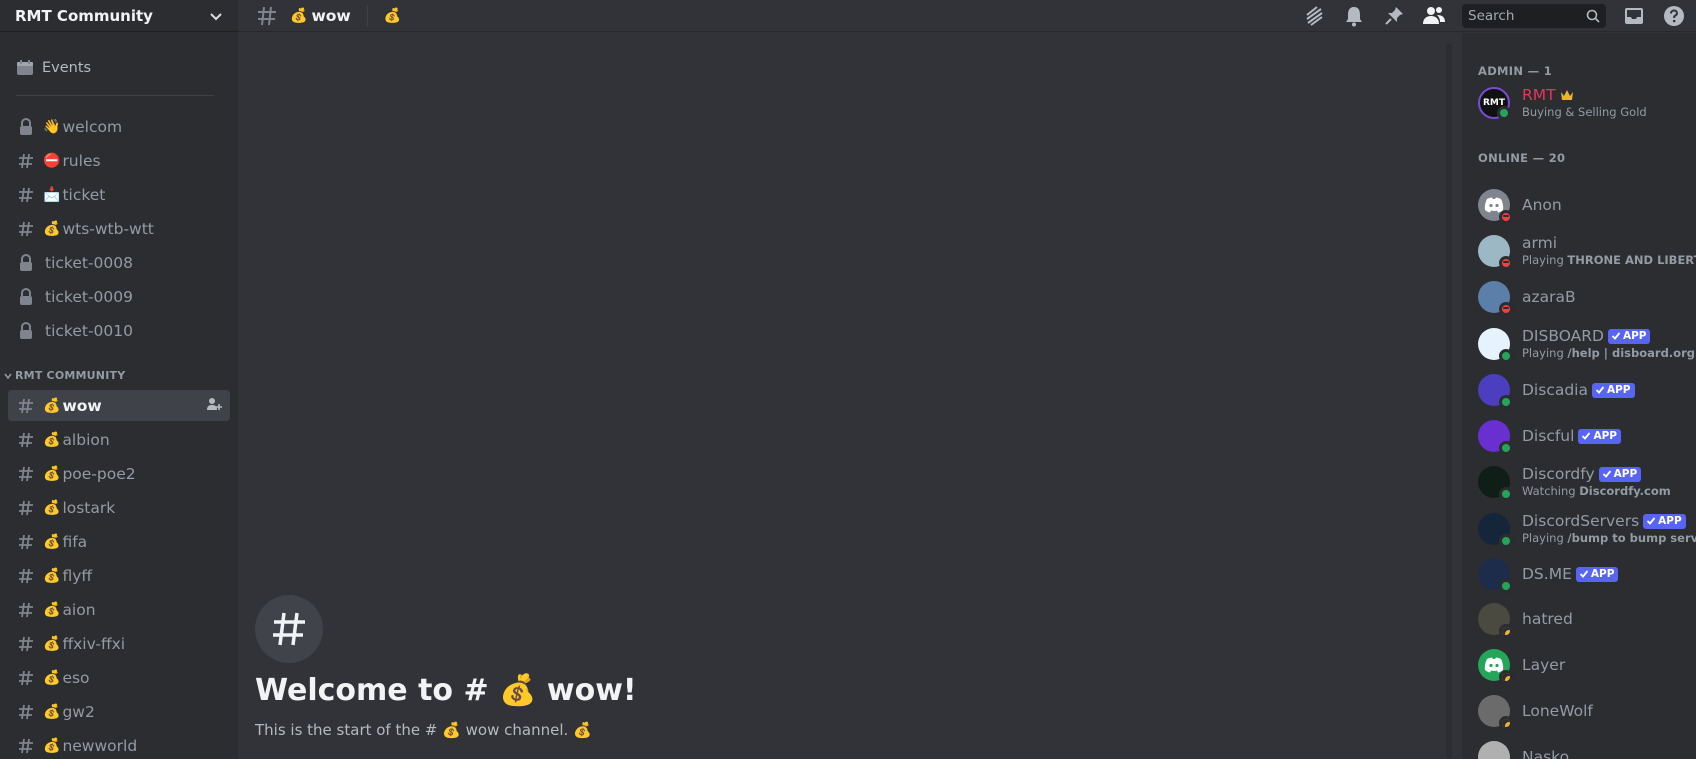 This screenshot has height=759, width=1696. I want to click on channel-name: wts-wtb-wtt, so click(108, 228).